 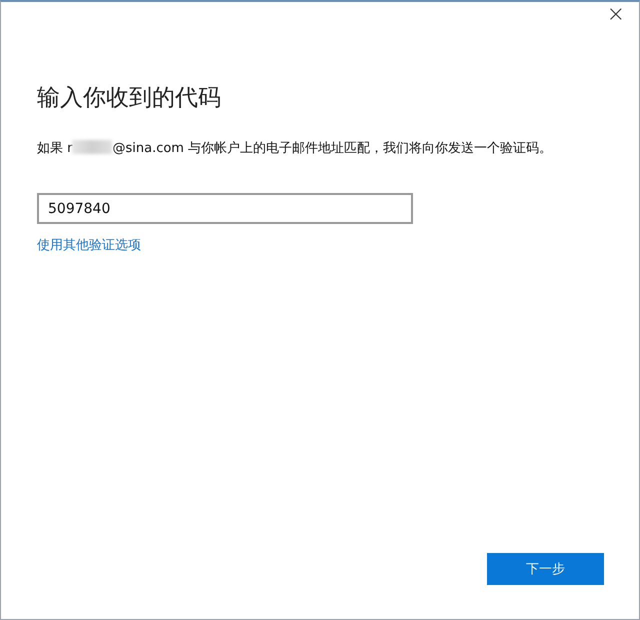 I want to click on page-heading: 输入你收到的代码, so click(x=129, y=98).